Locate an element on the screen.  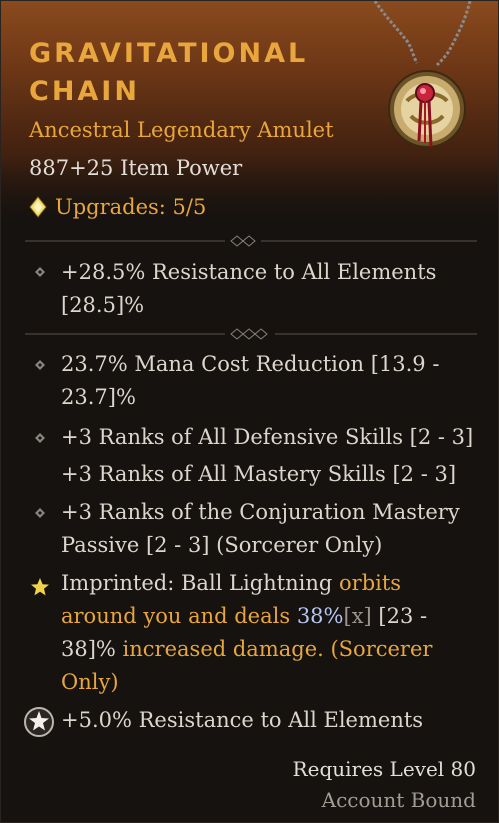
affix-defensive-skills: +3 Ranks of All Defensive Skills [2 - 3] is located at coordinates (267, 437).